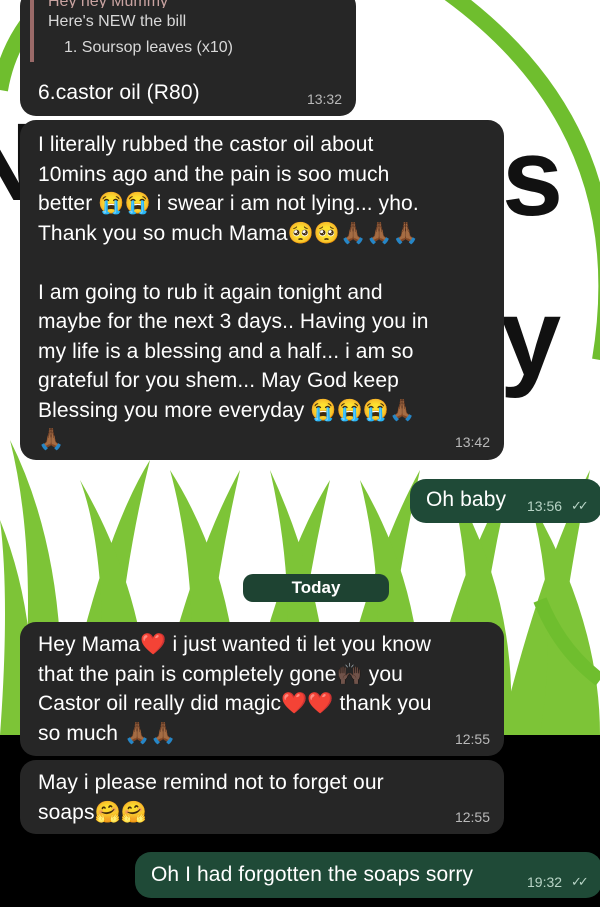 The width and height of the screenshot is (600, 907). What do you see at coordinates (199, 4) in the screenshot?
I see `quoted-author: Hey hey Mummy` at bounding box center [199, 4].